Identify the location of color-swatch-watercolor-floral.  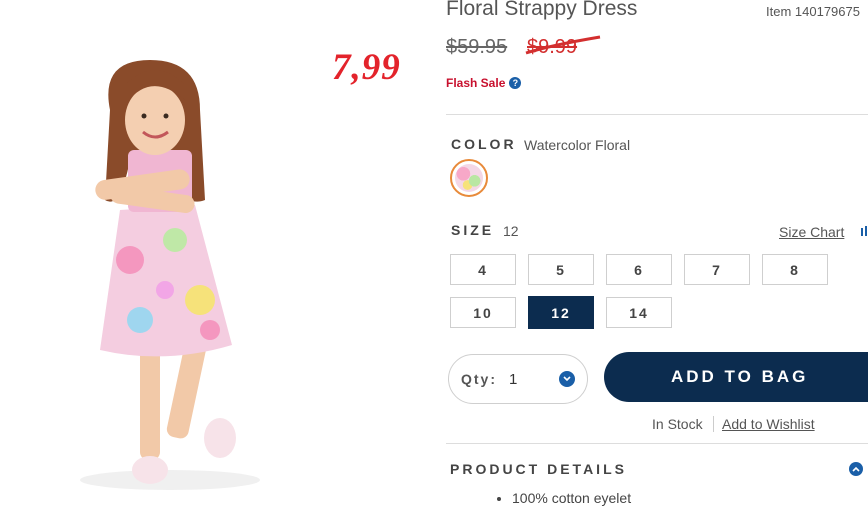
(469, 178).